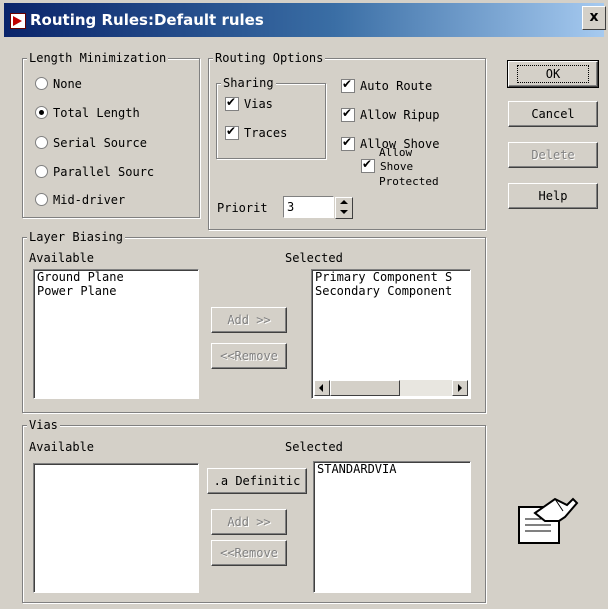 Image resolution: width=608 pixels, height=609 pixels. I want to click on allow-ripup-checkbox-box, so click(348, 114).